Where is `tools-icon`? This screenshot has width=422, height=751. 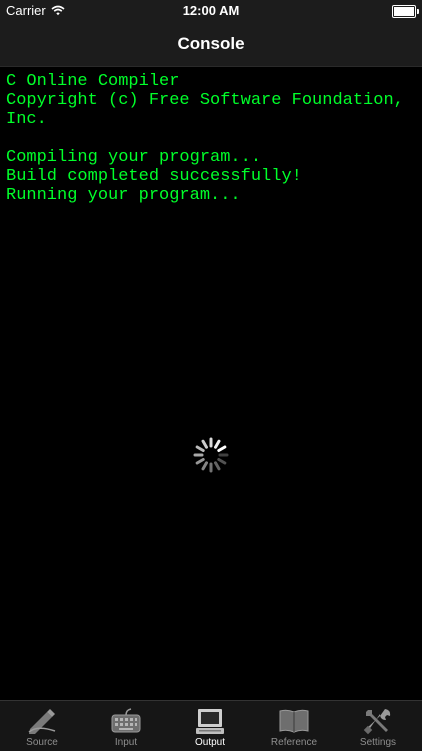
tools-icon is located at coordinates (377, 722).